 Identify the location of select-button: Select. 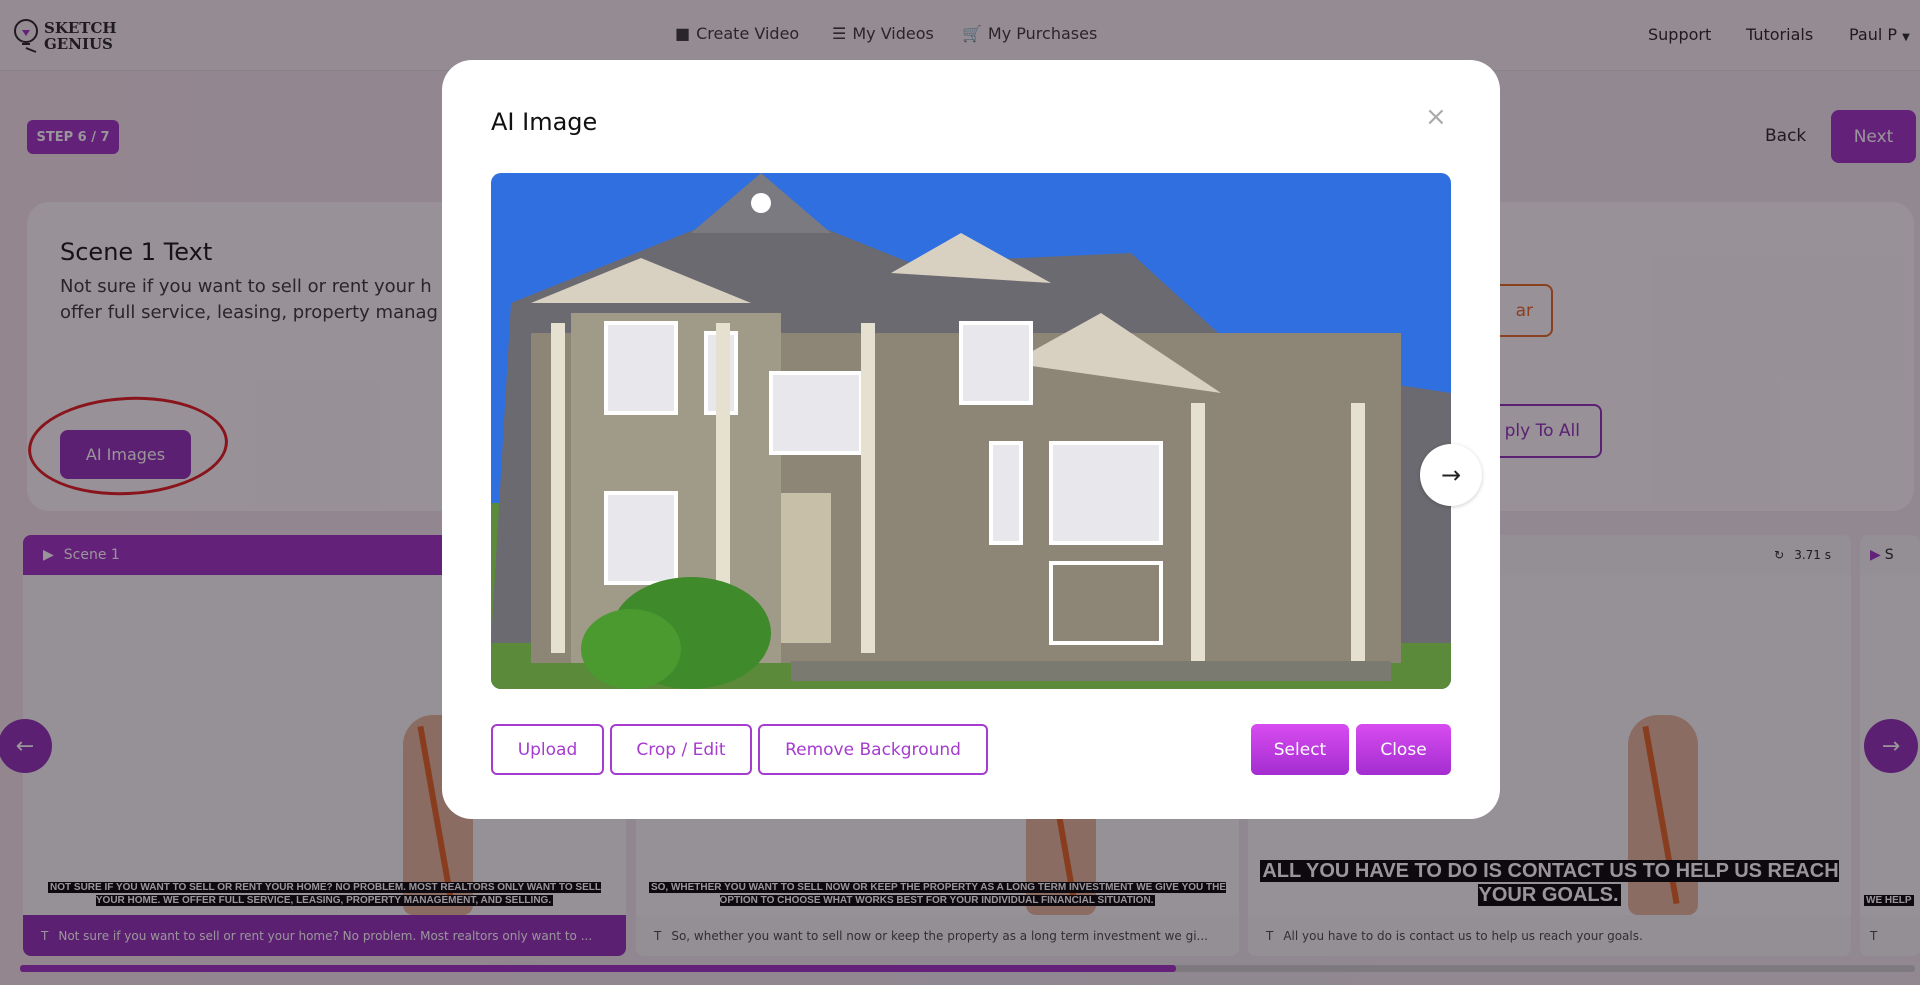
(1300, 749).